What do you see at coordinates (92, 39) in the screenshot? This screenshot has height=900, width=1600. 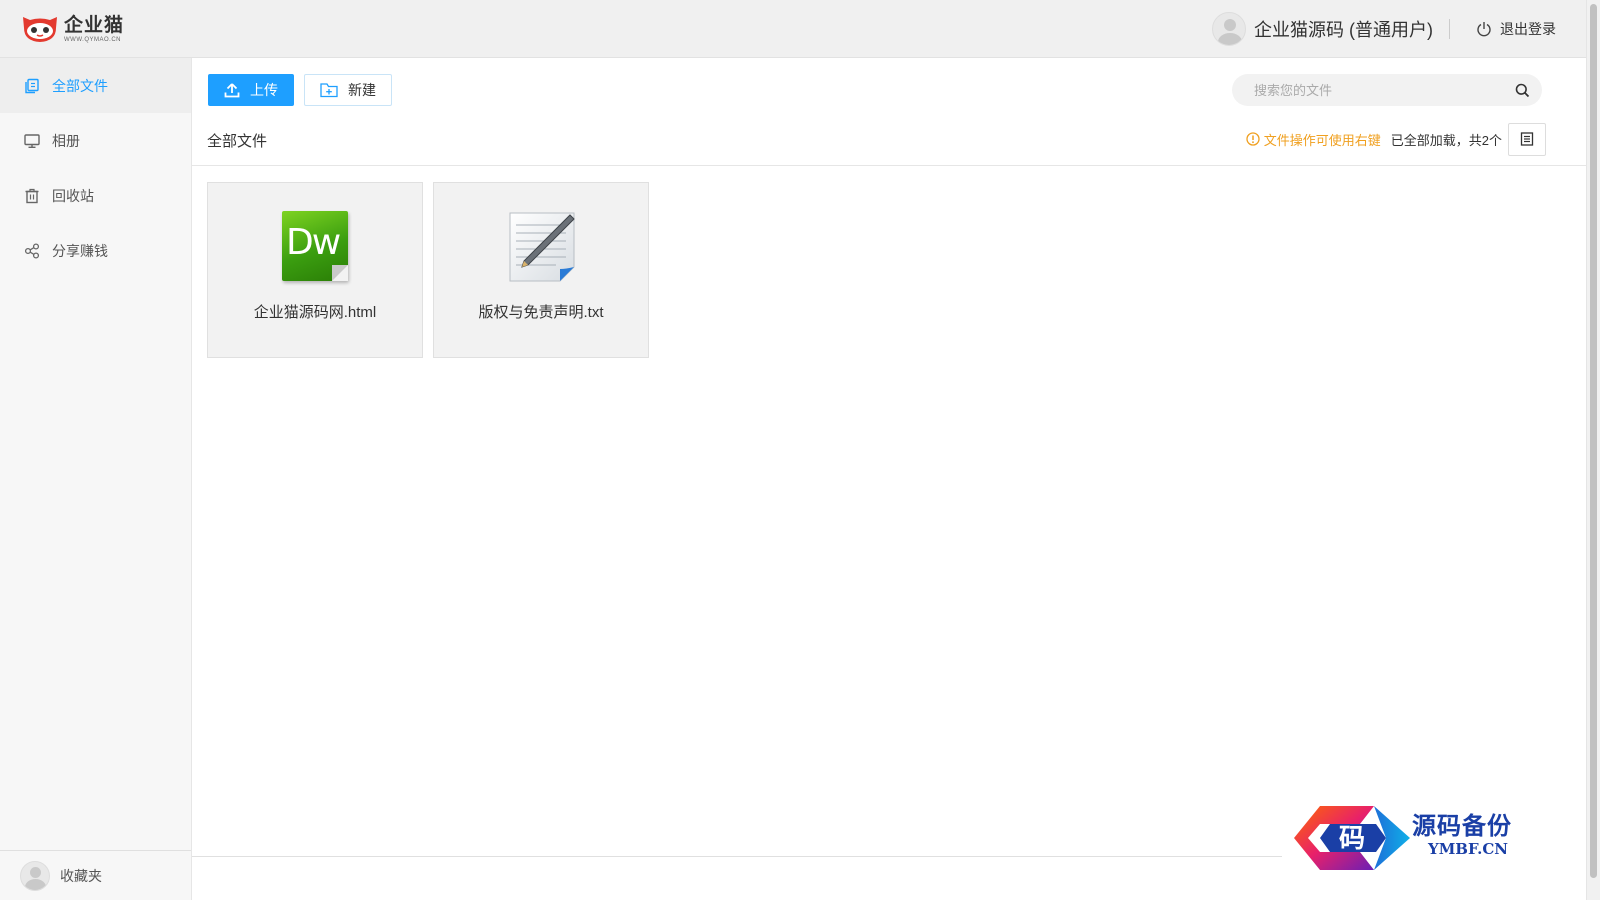 I see `logo-url: WWW.QYMAO.CN` at bounding box center [92, 39].